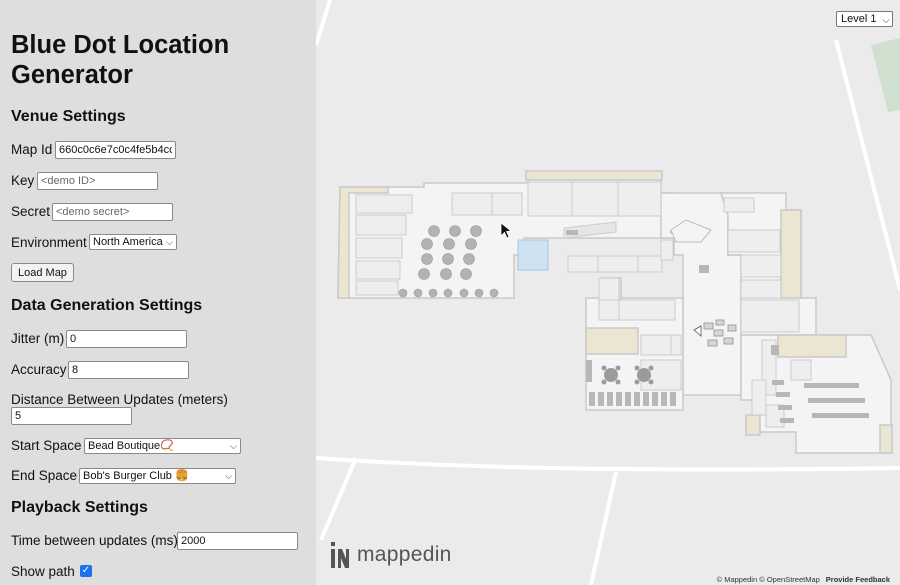  What do you see at coordinates (71, 416) in the screenshot?
I see `distance-input` at bounding box center [71, 416].